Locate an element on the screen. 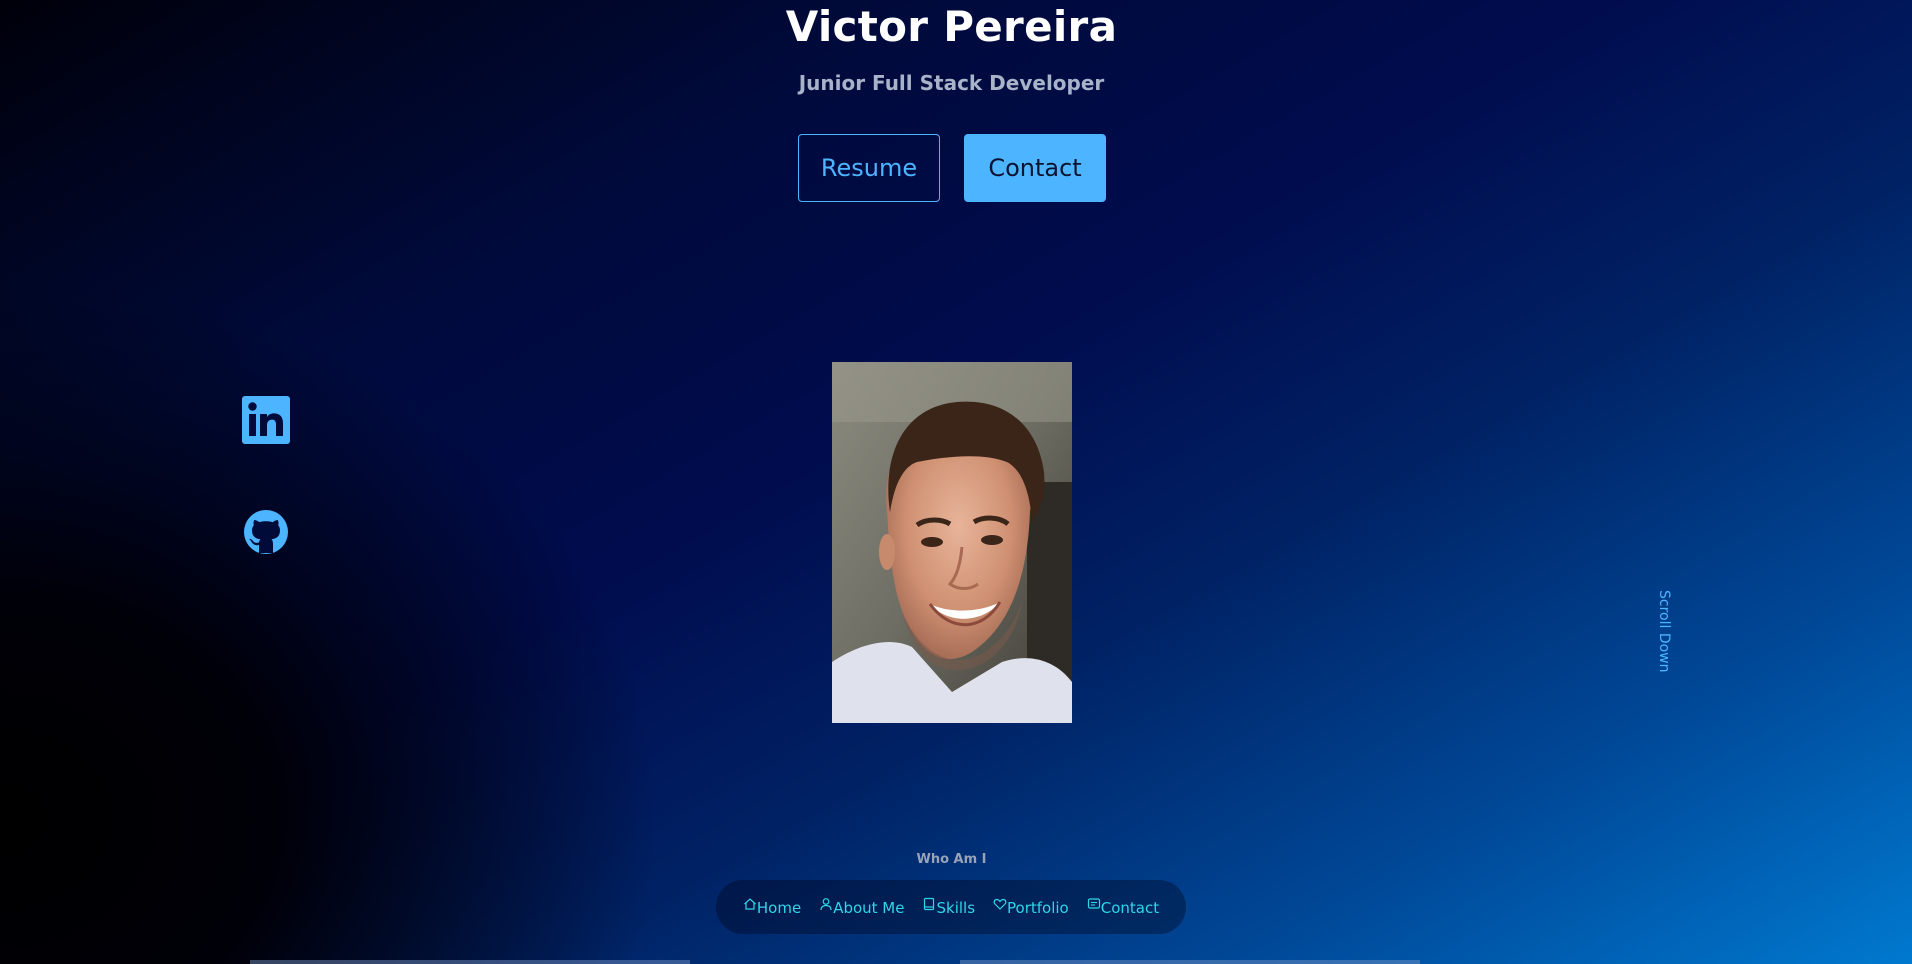 The image size is (1912, 964). nav-item-label: Portfolio is located at coordinates (1038, 908).